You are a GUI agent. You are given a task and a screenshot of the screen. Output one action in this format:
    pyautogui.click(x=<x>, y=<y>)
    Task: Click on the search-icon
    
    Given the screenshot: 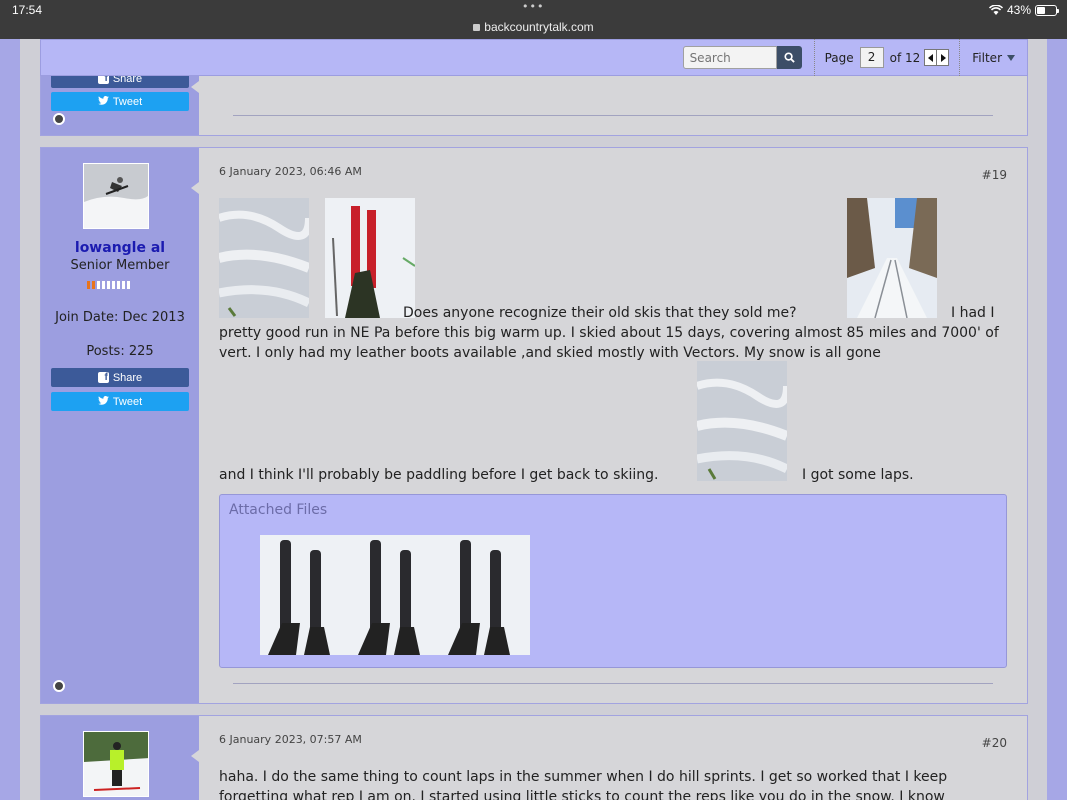 What is the action you would take?
    pyautogui.click(x=789, y=57)
    